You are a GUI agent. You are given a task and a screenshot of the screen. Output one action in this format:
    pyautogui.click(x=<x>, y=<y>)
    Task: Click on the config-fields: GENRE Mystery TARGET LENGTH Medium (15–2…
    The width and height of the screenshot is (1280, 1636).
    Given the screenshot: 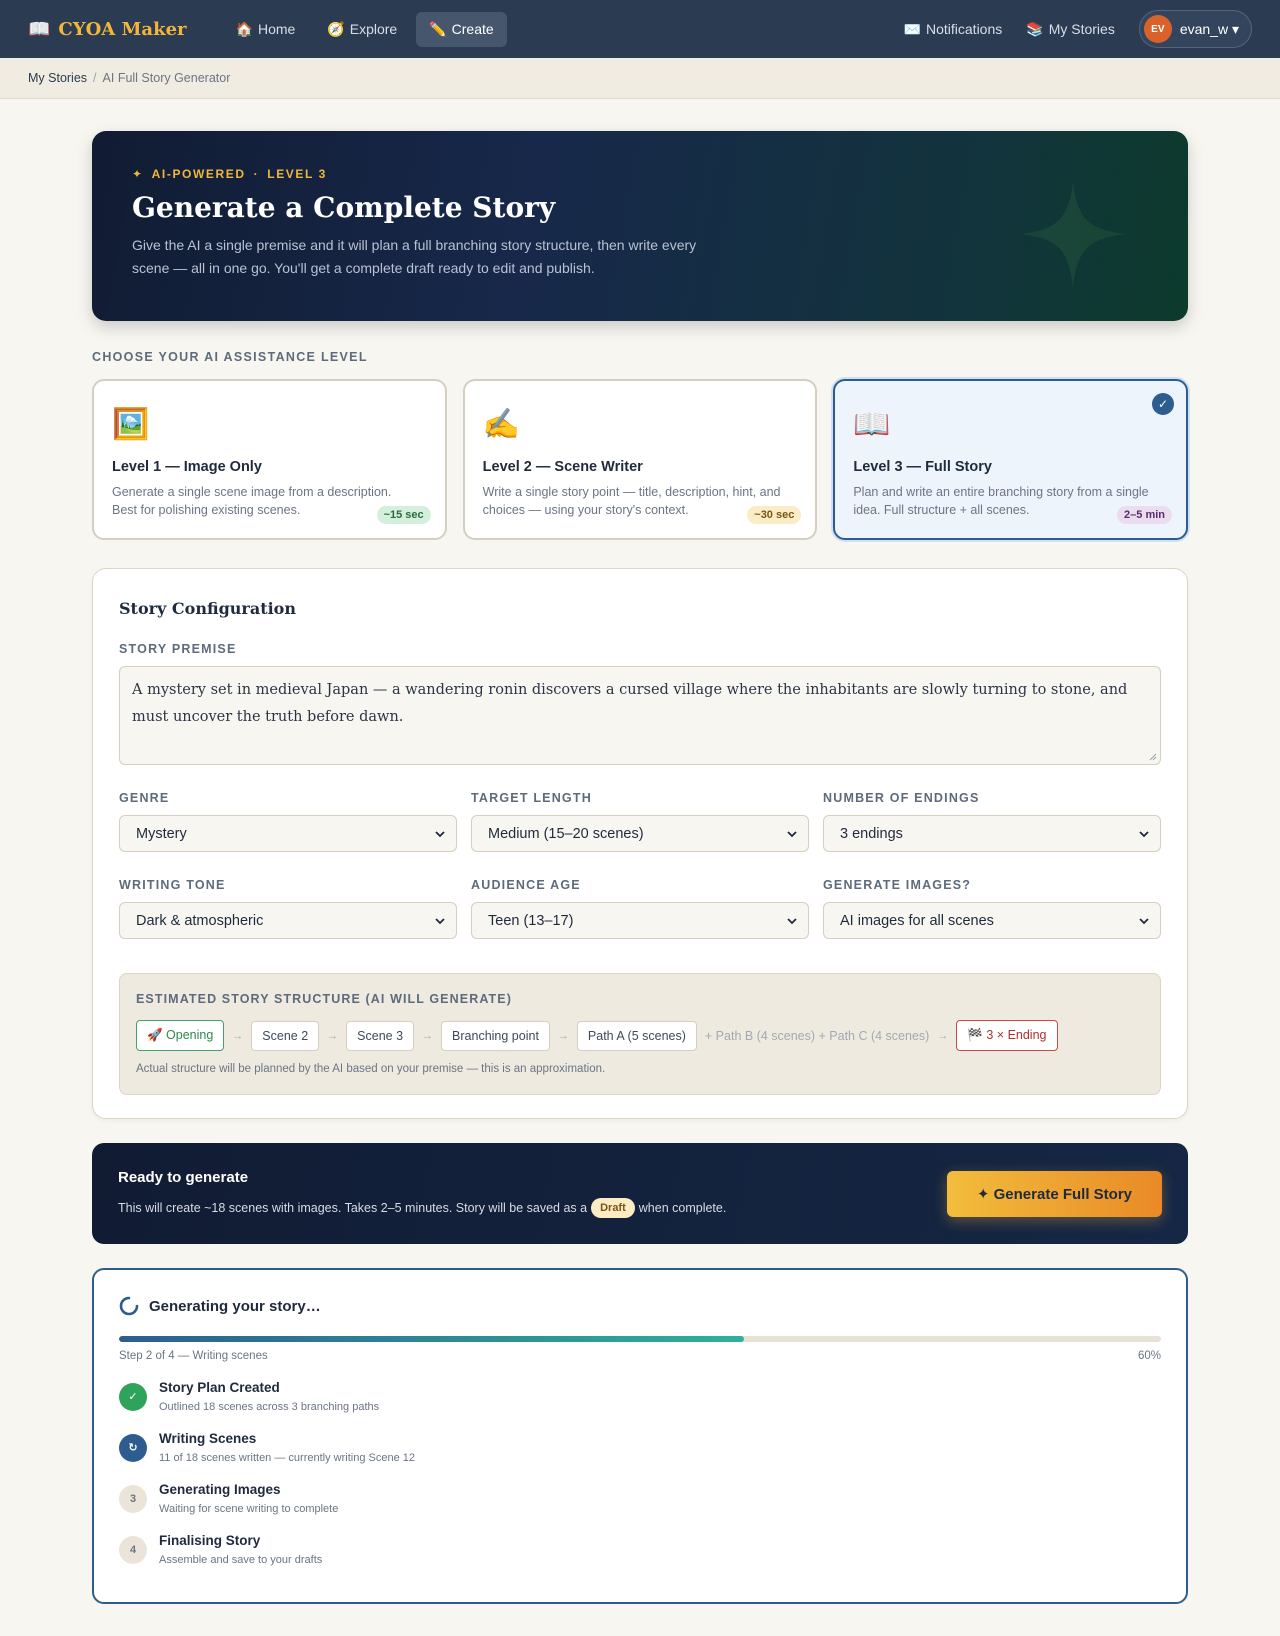 What is the action you would take?
    pyautogui.click(x=640, y=865)
    